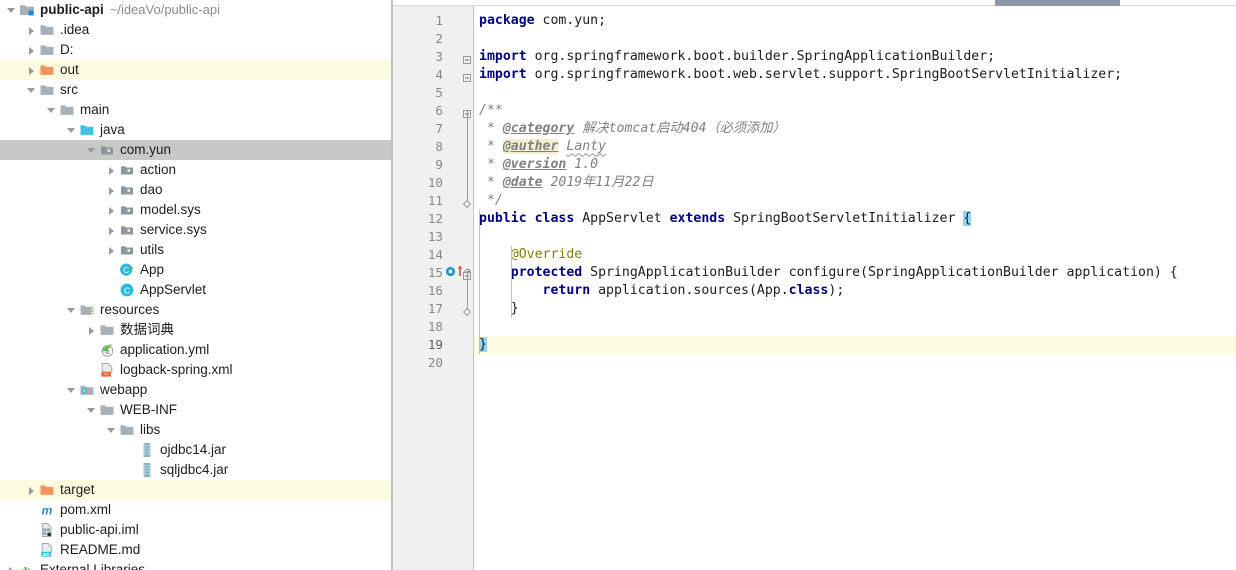 This screenshot has width=1236, height=570. Describe the element at coordinates (814, 255) in the screenshot. I see `code-line: 14 @Override` at that location.